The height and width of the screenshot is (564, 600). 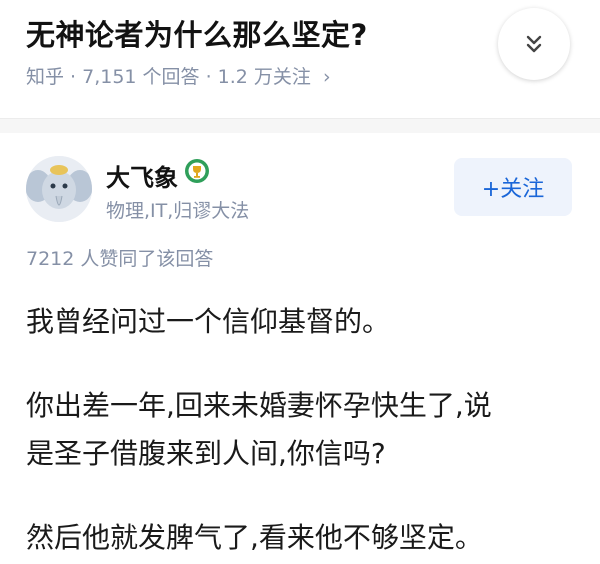 I want to click on answer-paragraph: 然后他就发脾气了,看来他不够坚定。, so click(x=254, y=537).